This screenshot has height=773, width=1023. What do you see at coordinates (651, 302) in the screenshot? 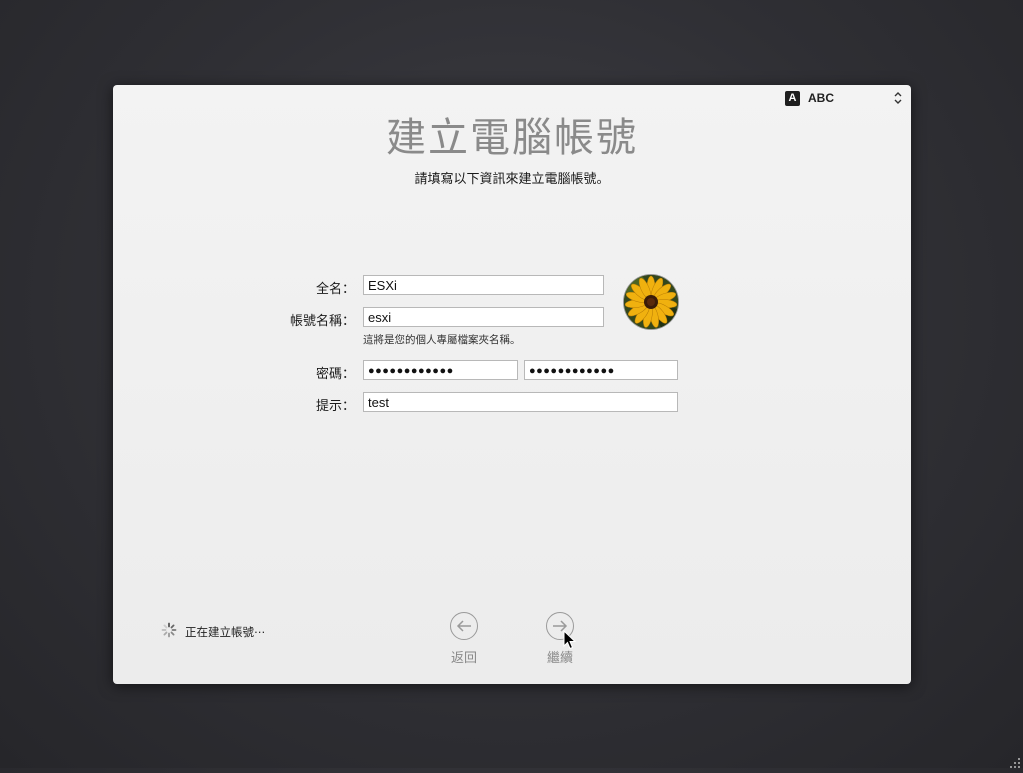
I see `sunflower-avatar-icon` at bounding box center [651, 302].